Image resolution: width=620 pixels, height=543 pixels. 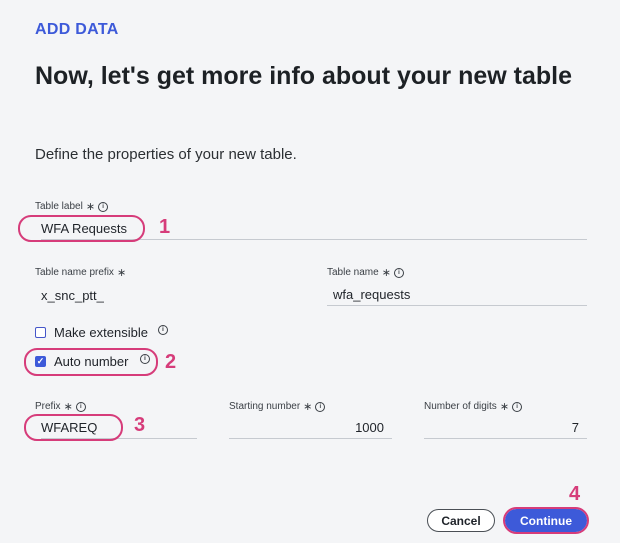 I want to click on auto-number-label: Auto number, so click(x=91, y=361).